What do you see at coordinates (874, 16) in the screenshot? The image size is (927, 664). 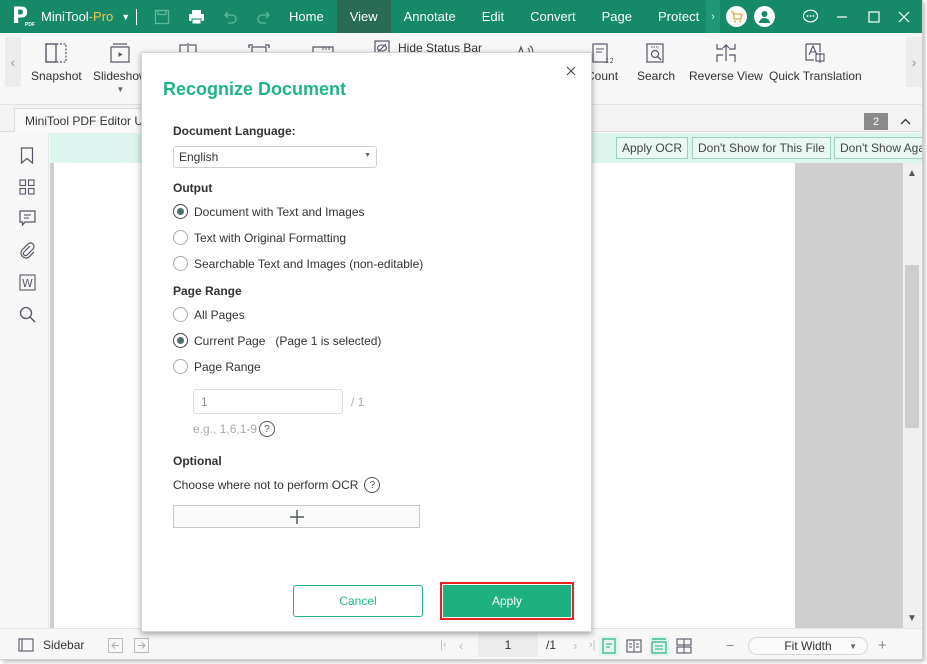 I see `maximize-icon` at bounding box center [874, 16].